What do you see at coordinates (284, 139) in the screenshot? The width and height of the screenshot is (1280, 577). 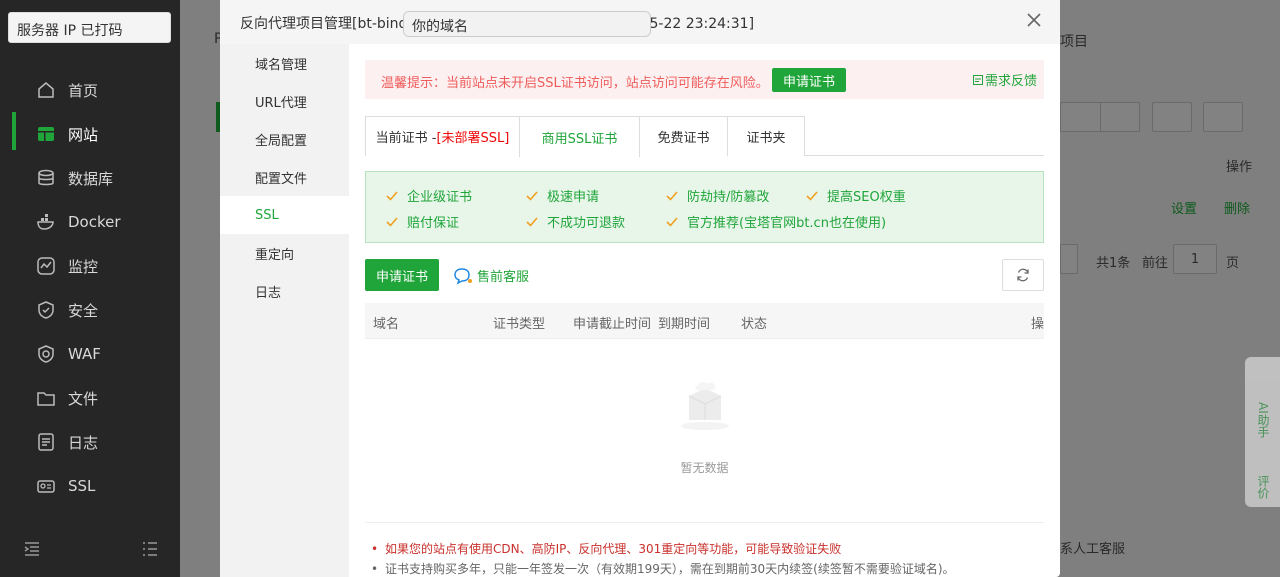 I see `nav-item-global-config: 全局配置` at bounding box center [284, 139].